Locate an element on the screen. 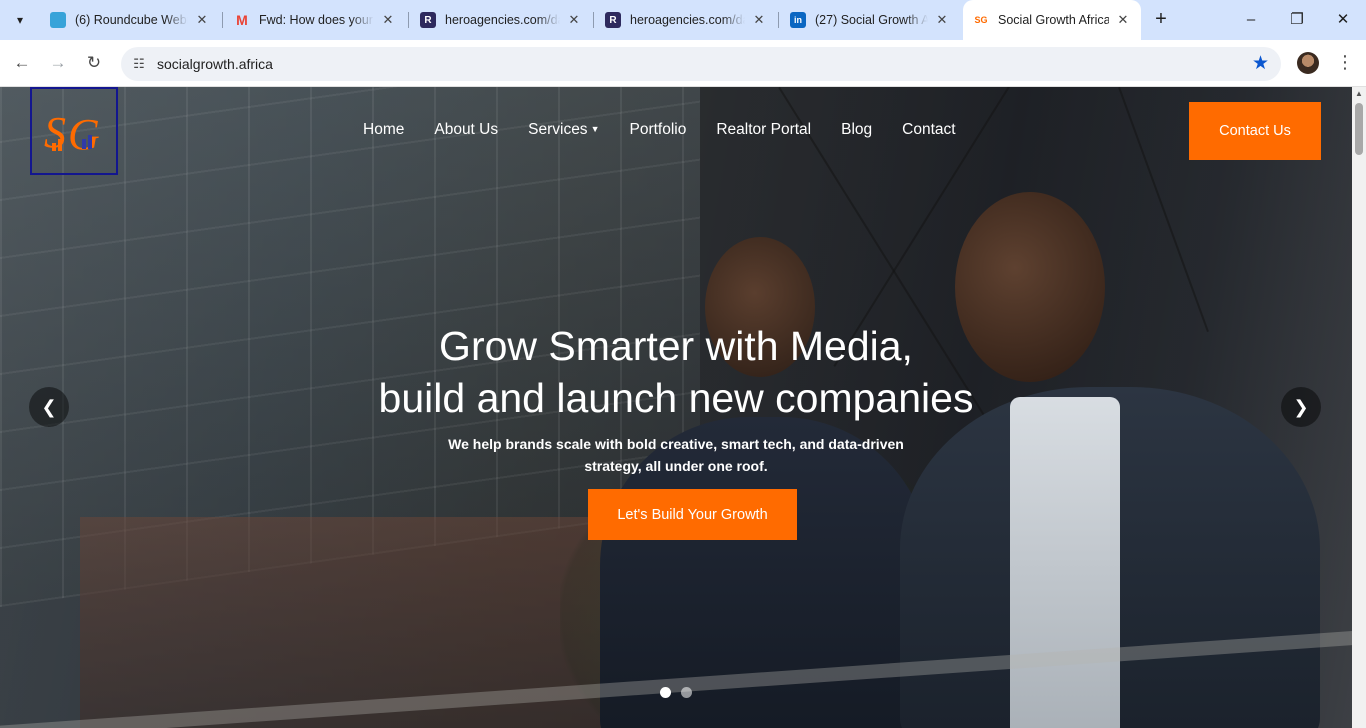 This screenshot has height=728, width=1366. page-scrollbar: ▲ is located at coordinates (1359, 407).